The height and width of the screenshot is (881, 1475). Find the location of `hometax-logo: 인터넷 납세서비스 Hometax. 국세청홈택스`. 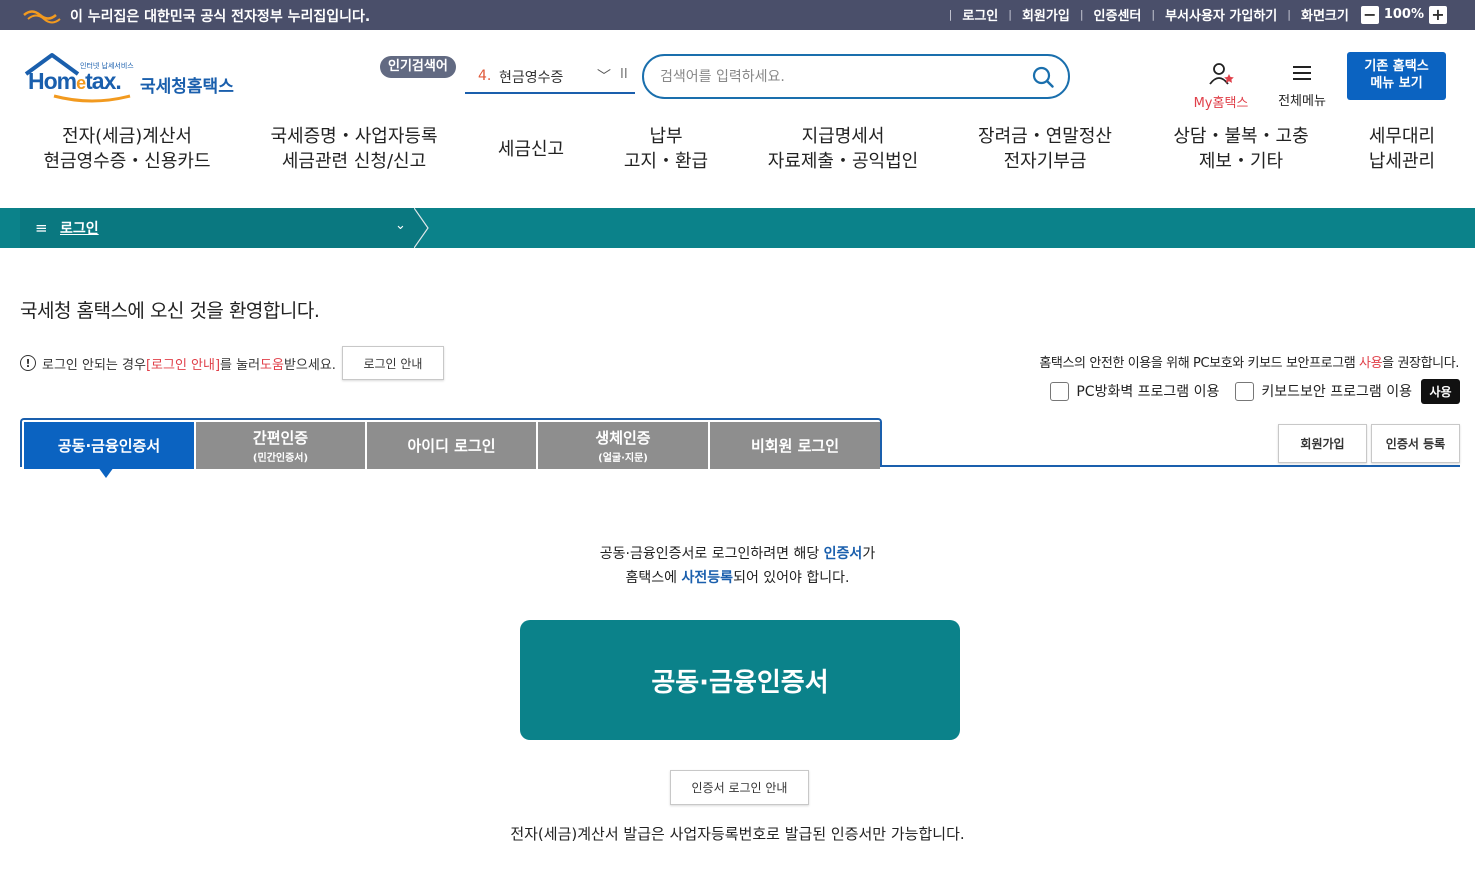

hometax-logo: 인터넷 납세서비스 Hometax. 국세청홈택스 is located at coordinates (129, 78).